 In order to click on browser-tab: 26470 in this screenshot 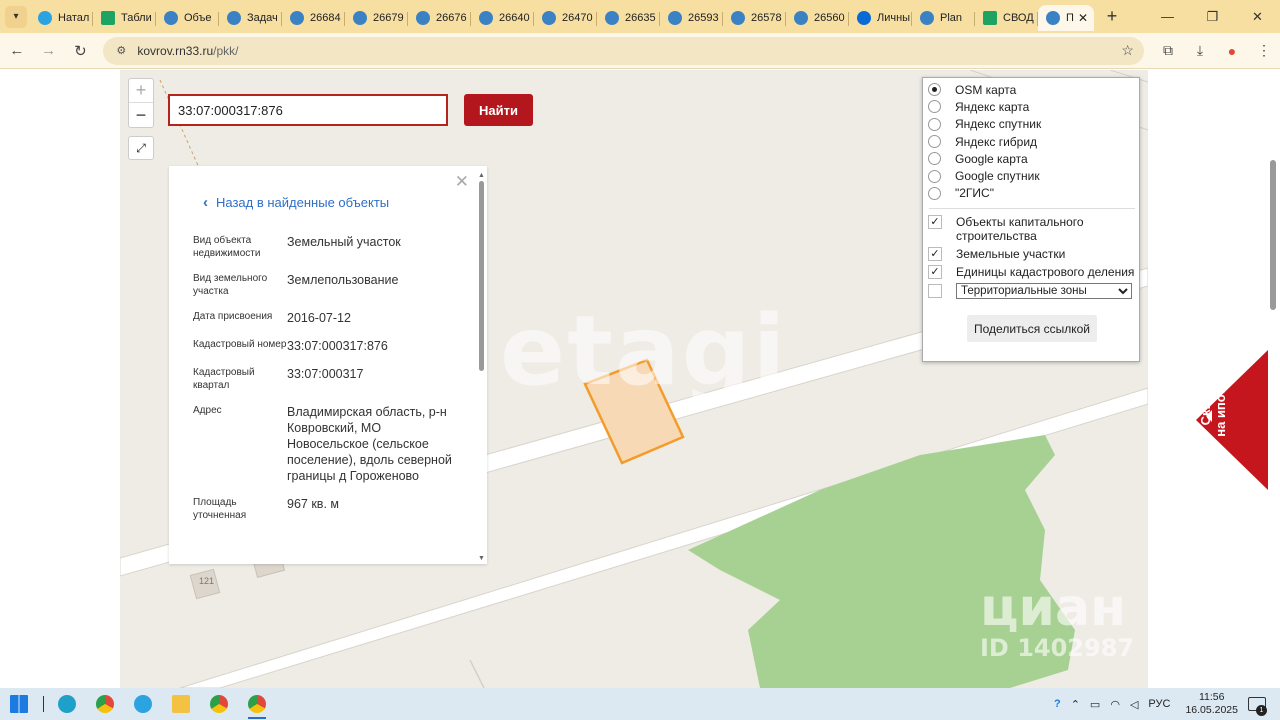, I will do `click(565, 18)`.